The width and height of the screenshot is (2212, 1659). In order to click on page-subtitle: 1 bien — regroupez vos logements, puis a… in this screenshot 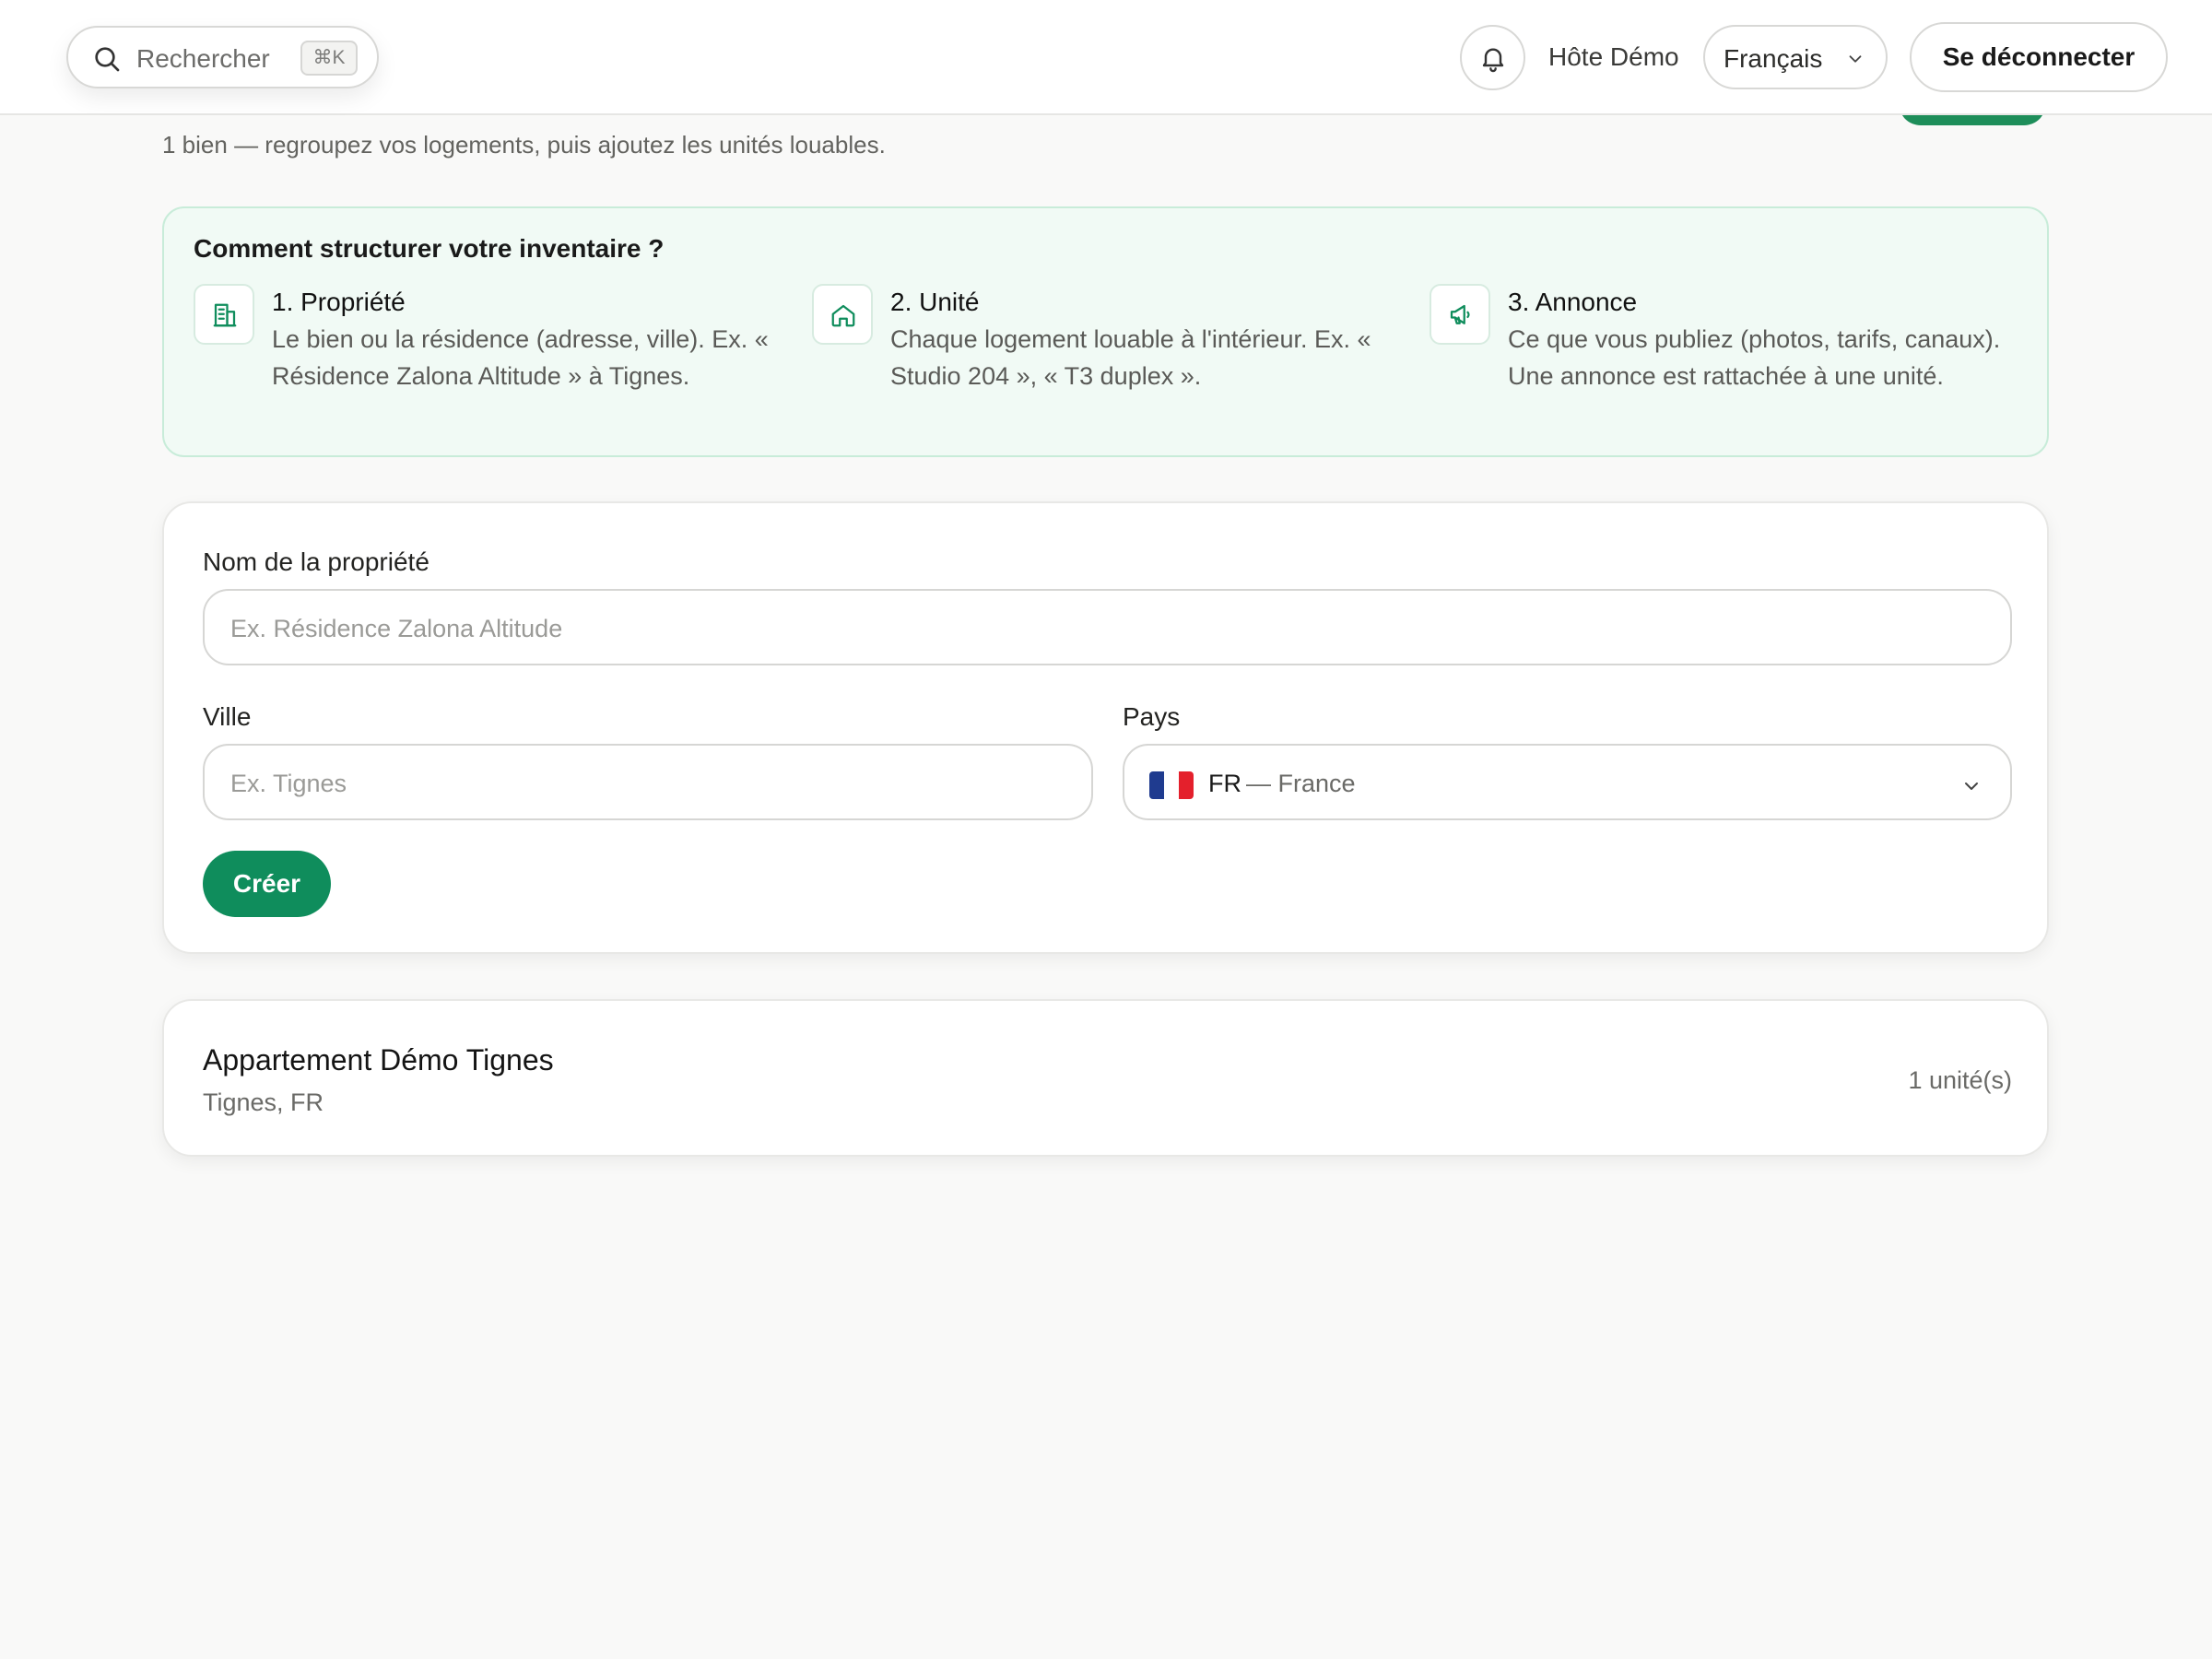, I will do `click(524, 145)`.